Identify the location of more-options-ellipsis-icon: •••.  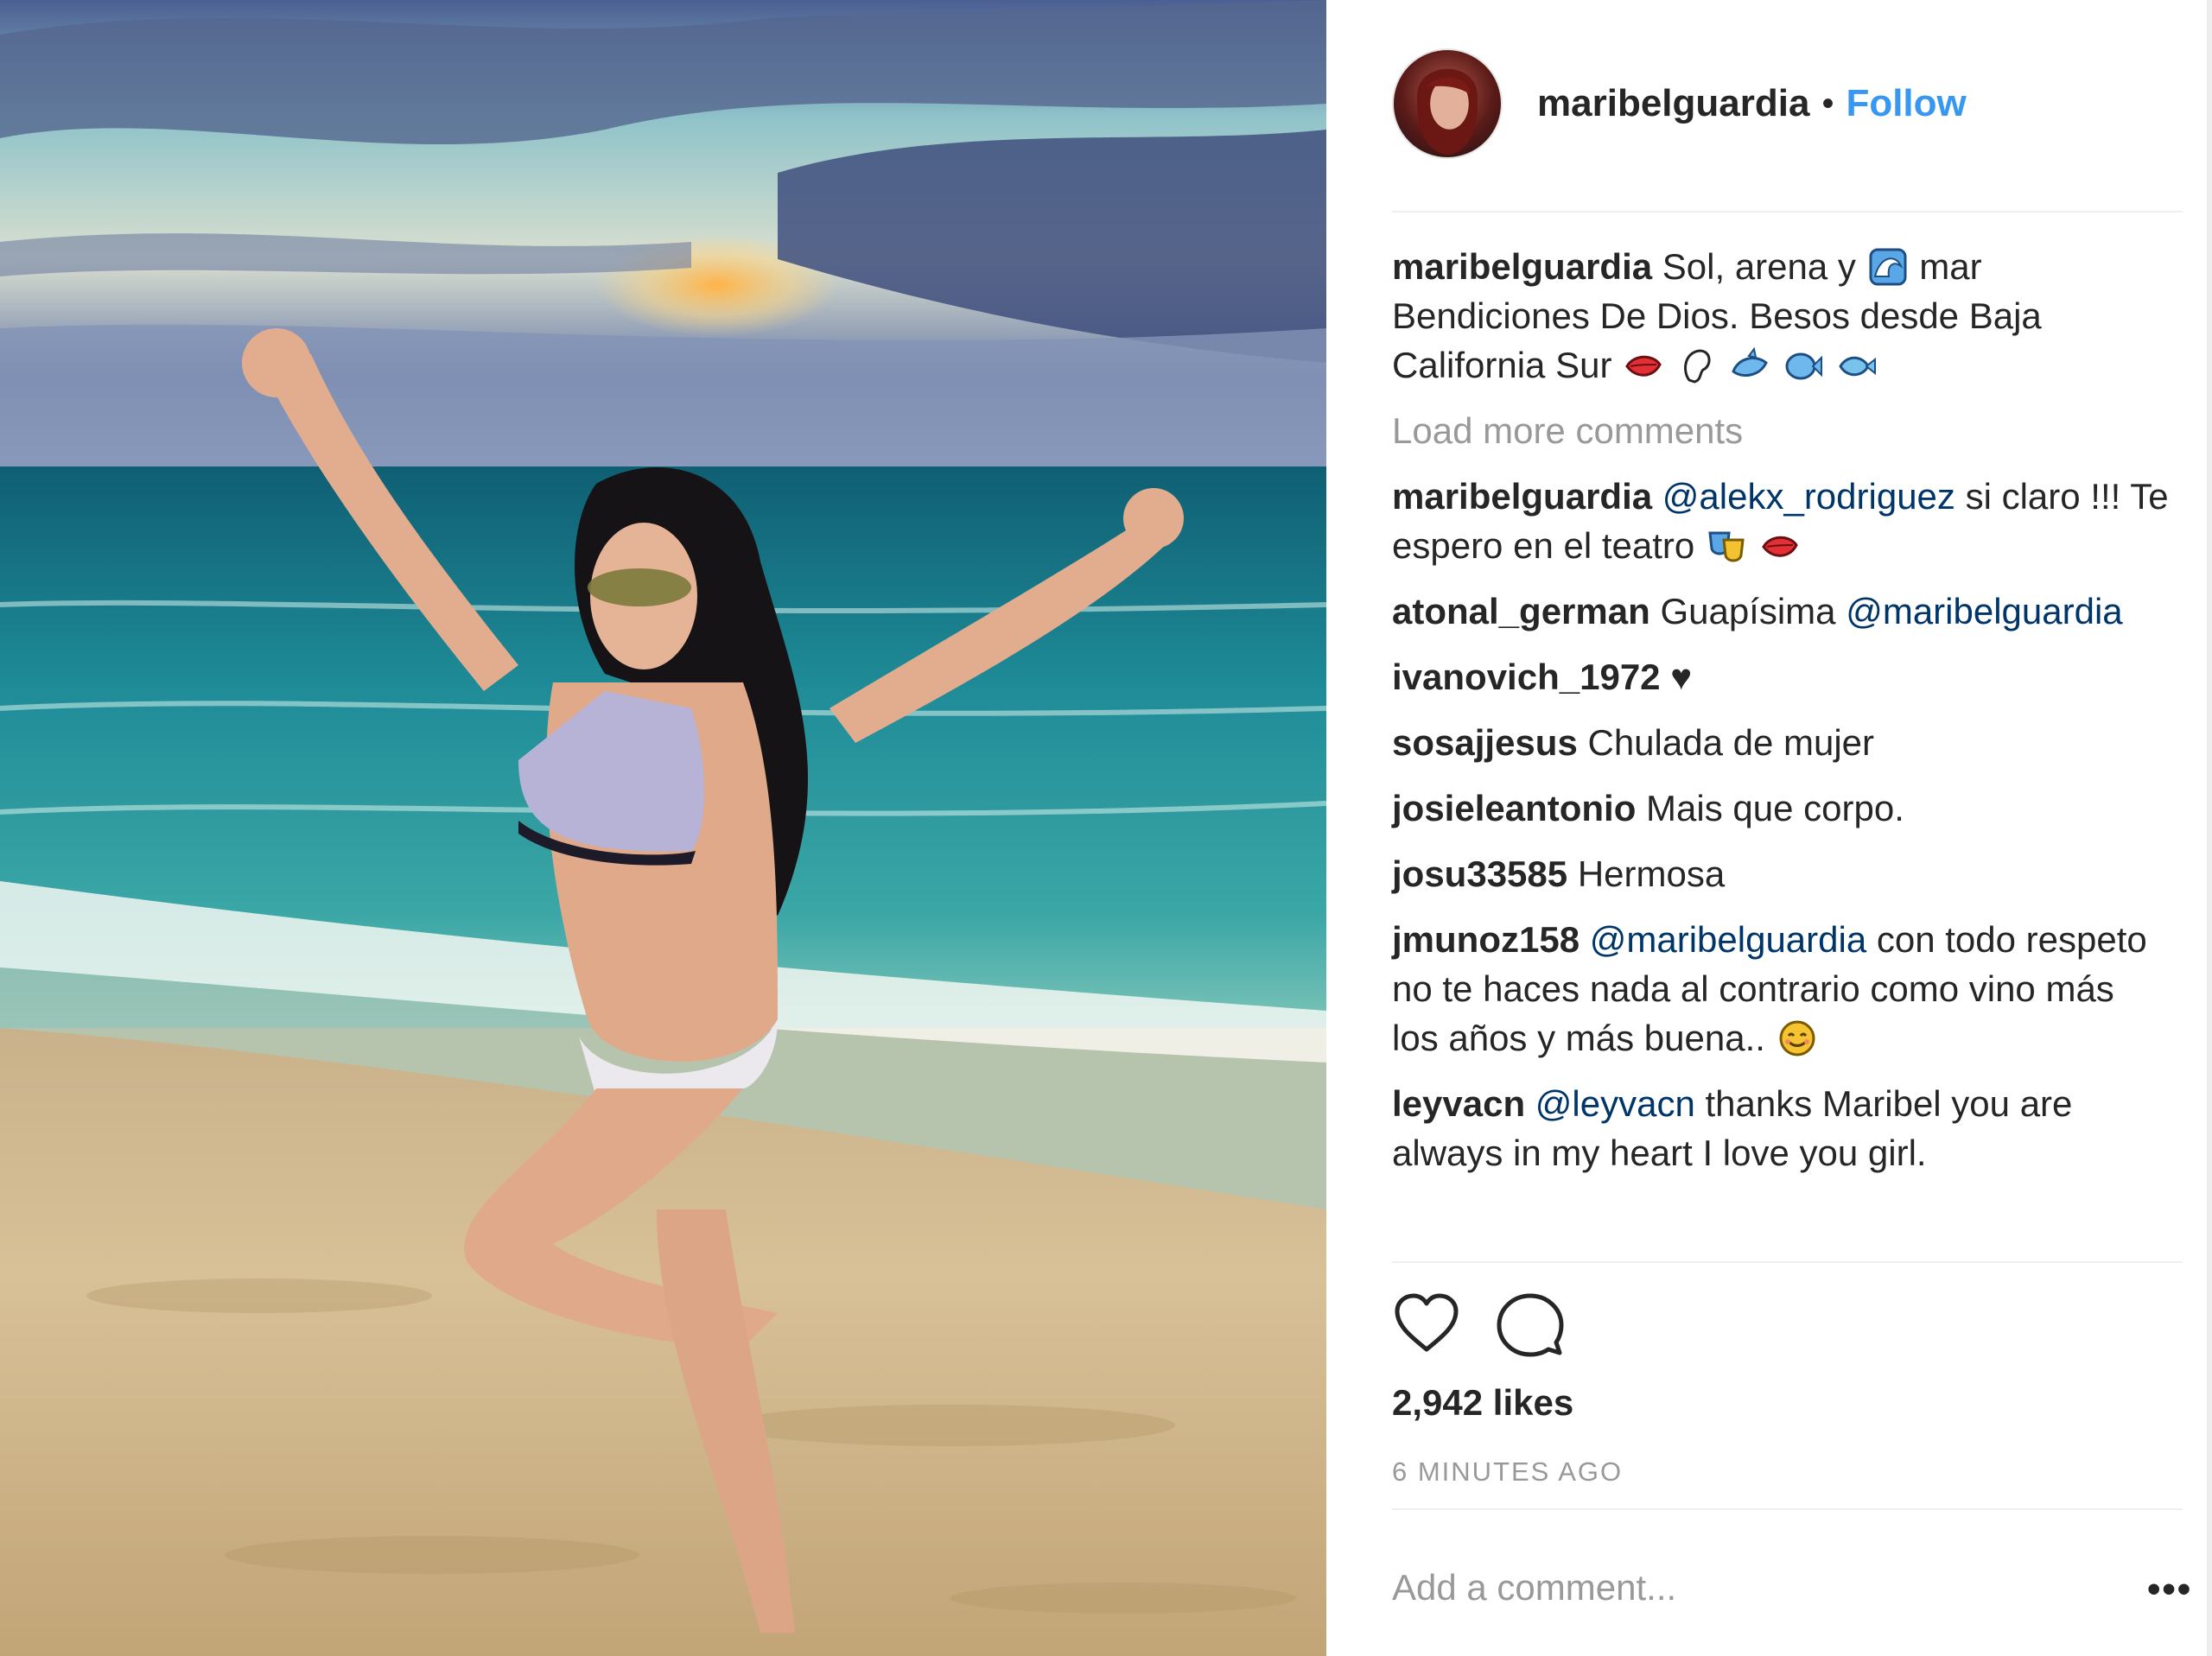
(2169, 1589).